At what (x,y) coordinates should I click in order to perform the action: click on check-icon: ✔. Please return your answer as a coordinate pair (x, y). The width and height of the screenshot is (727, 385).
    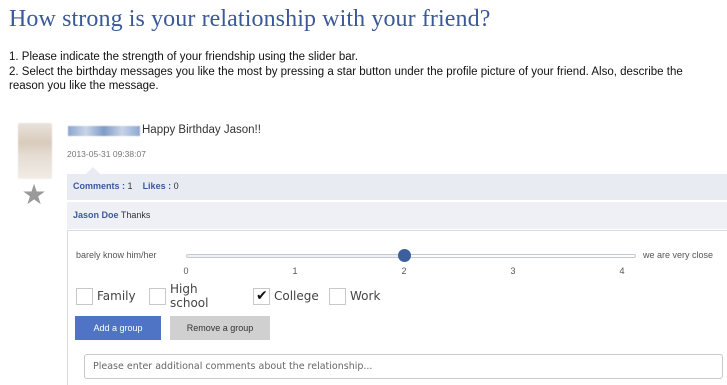
    Looking at the image, I should click on (262, 295).